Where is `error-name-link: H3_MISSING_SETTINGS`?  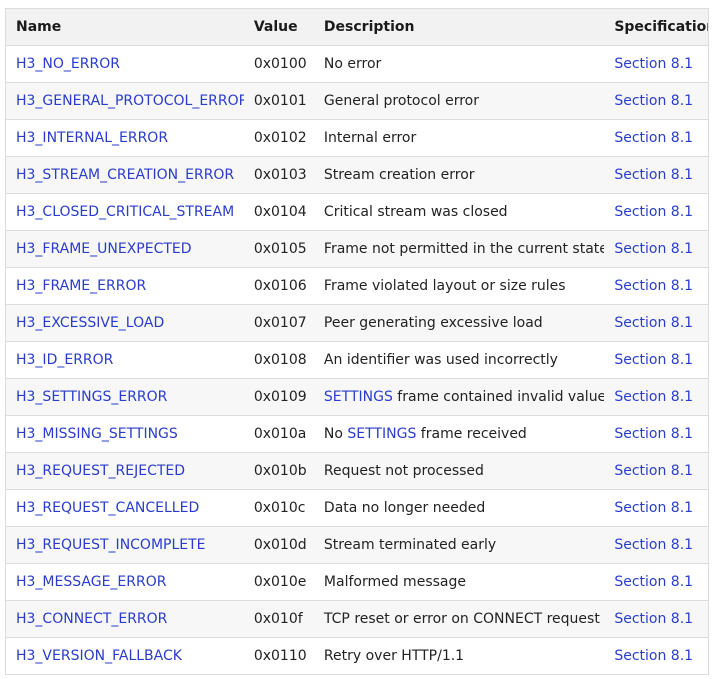
error-name-link: H3_MISSING_SETTINGS is located at coordinates (97, 434).